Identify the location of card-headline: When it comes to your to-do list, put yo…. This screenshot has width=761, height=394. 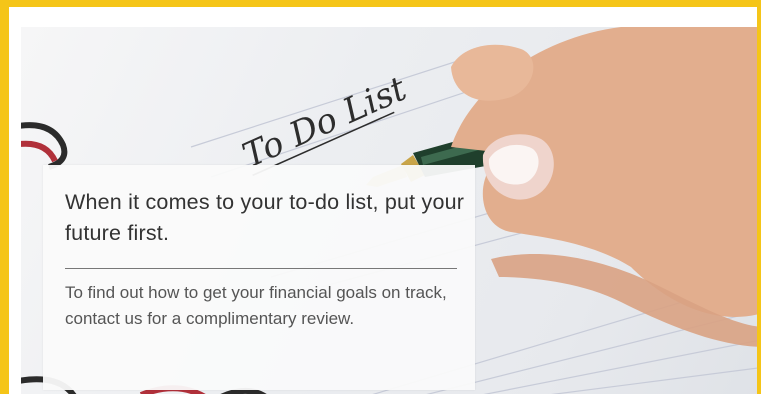
(265, 217).